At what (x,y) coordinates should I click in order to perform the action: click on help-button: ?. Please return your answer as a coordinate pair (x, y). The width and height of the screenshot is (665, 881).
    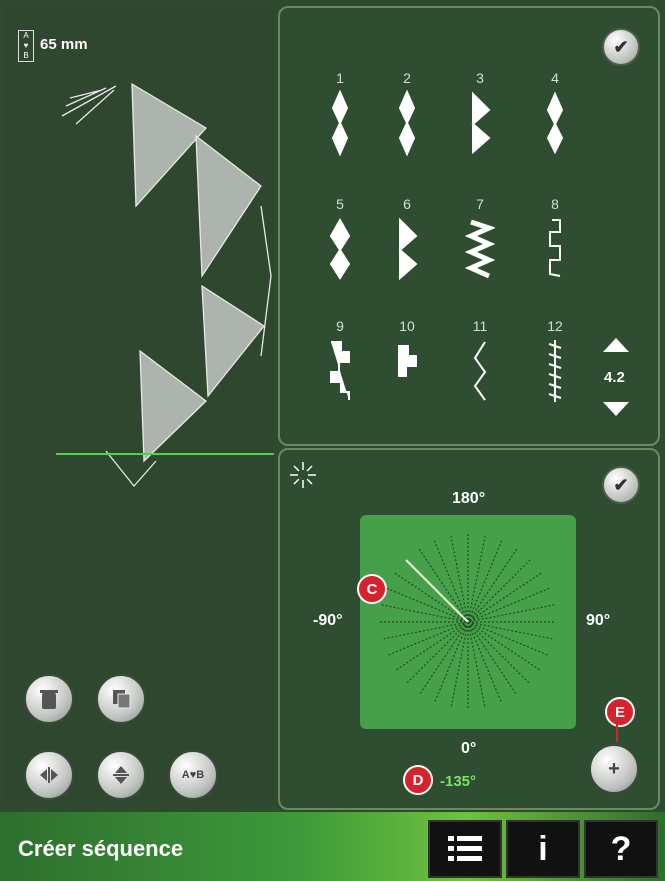
    Looking at the image, I should click on (621, 849).